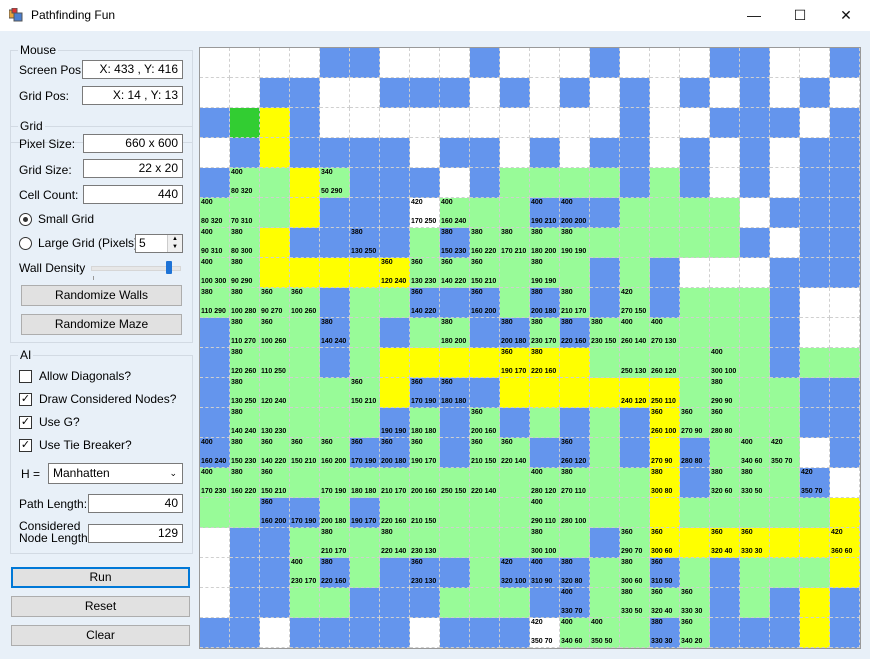  What do you see at coordinates (695, 633) in the screenshot?
I see `considered-cell: 360 340 20` at bounding box center [695, 633].